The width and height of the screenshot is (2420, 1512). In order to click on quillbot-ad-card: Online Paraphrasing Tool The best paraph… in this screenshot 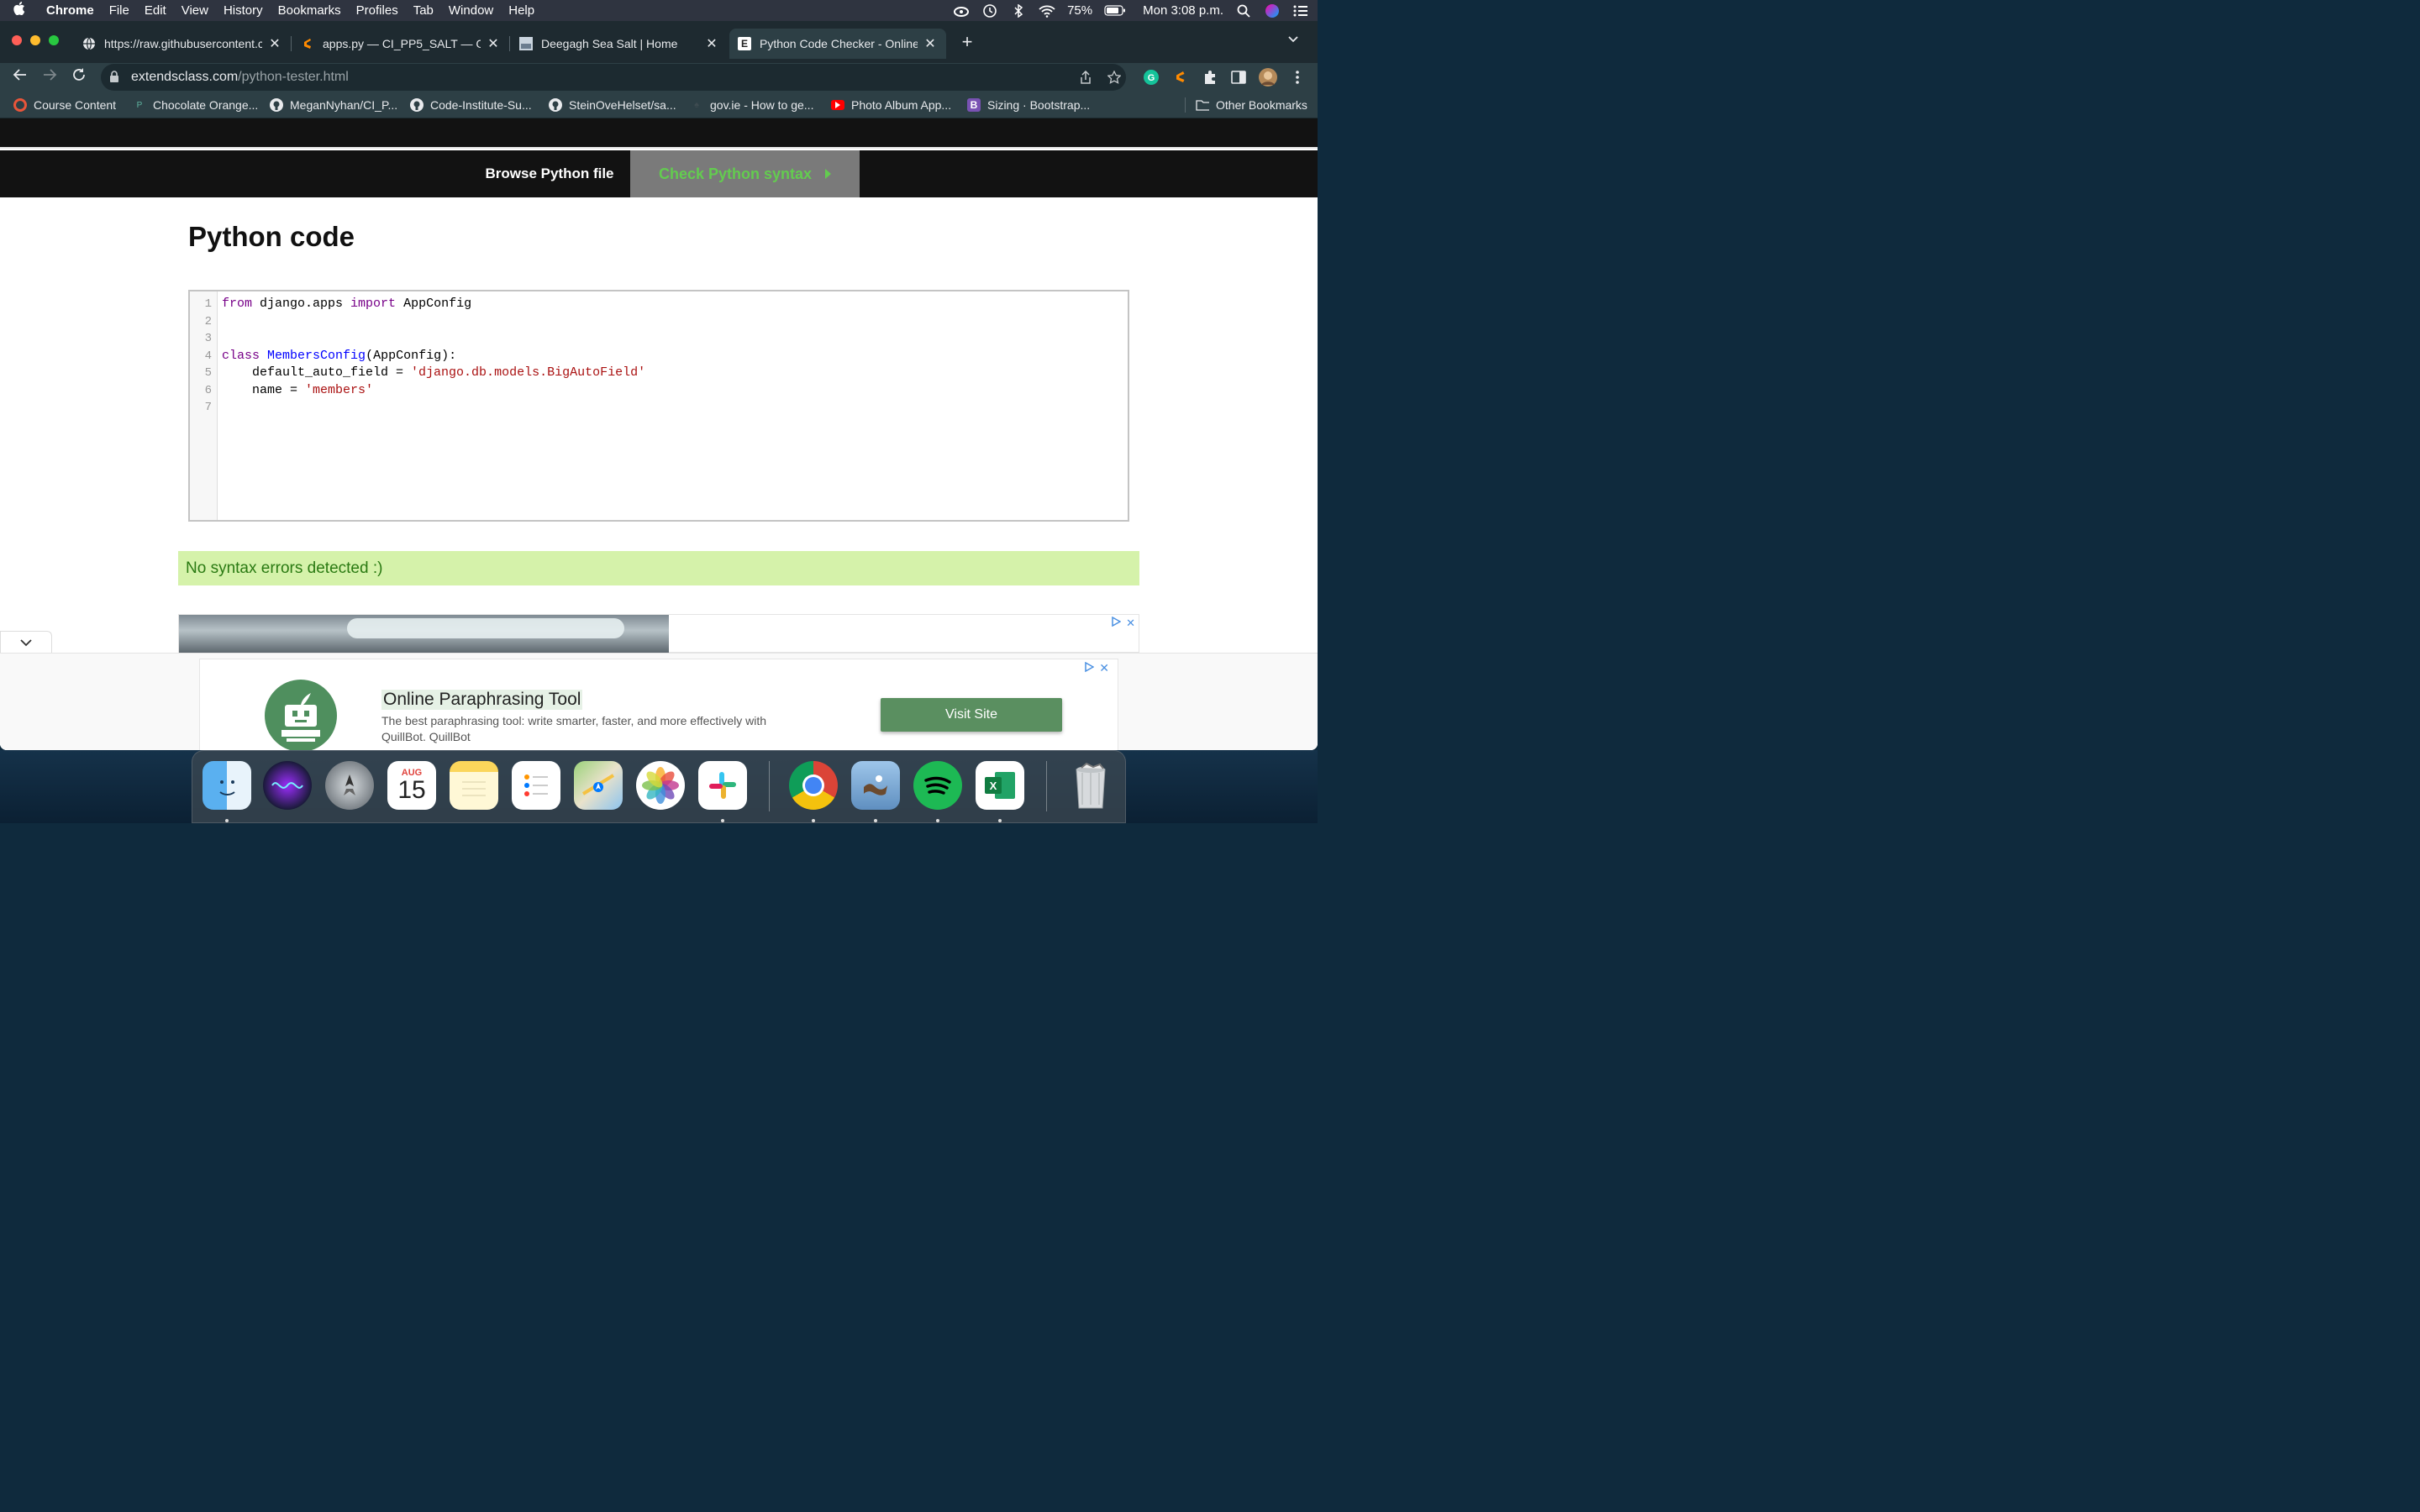, I will do `click(658, 704)`.